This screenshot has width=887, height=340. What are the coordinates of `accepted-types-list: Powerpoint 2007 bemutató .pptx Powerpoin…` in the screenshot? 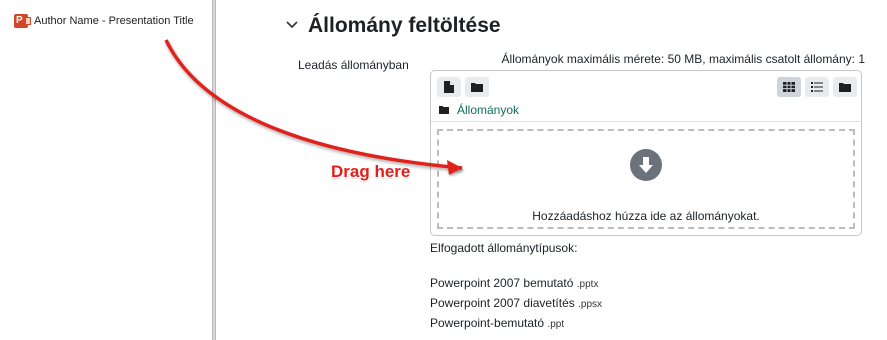 It's located at (516, 304).